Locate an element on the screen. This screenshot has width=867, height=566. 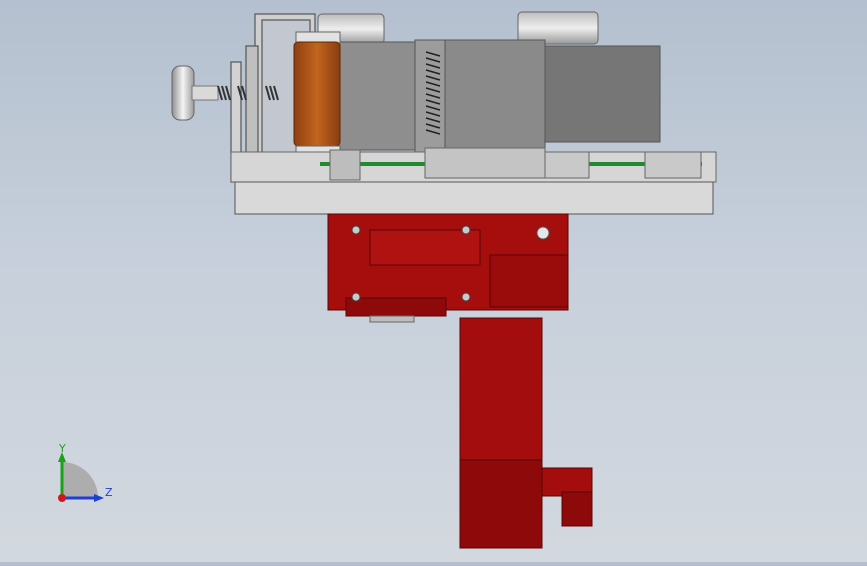
base-plate is located at coordinates (473, 181).